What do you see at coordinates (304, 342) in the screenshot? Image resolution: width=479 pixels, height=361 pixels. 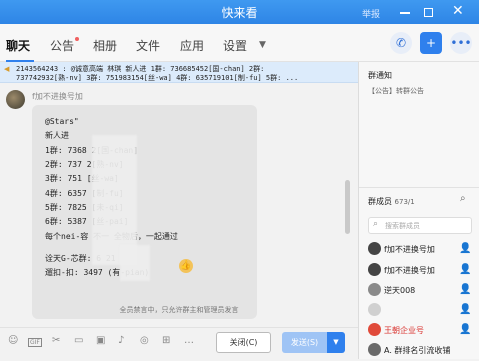 I see `send-button: 发送(S)` at bounding box center [304, 342].